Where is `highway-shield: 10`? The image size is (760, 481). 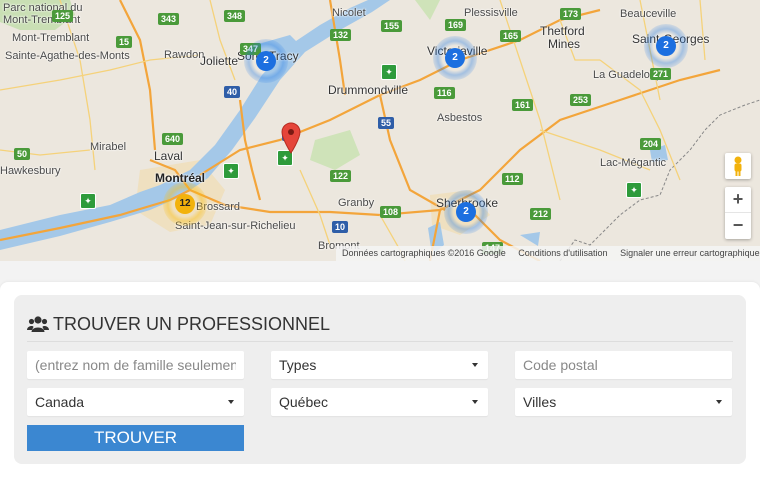 highway-shield: 10 is located at coordinates (340, 227).